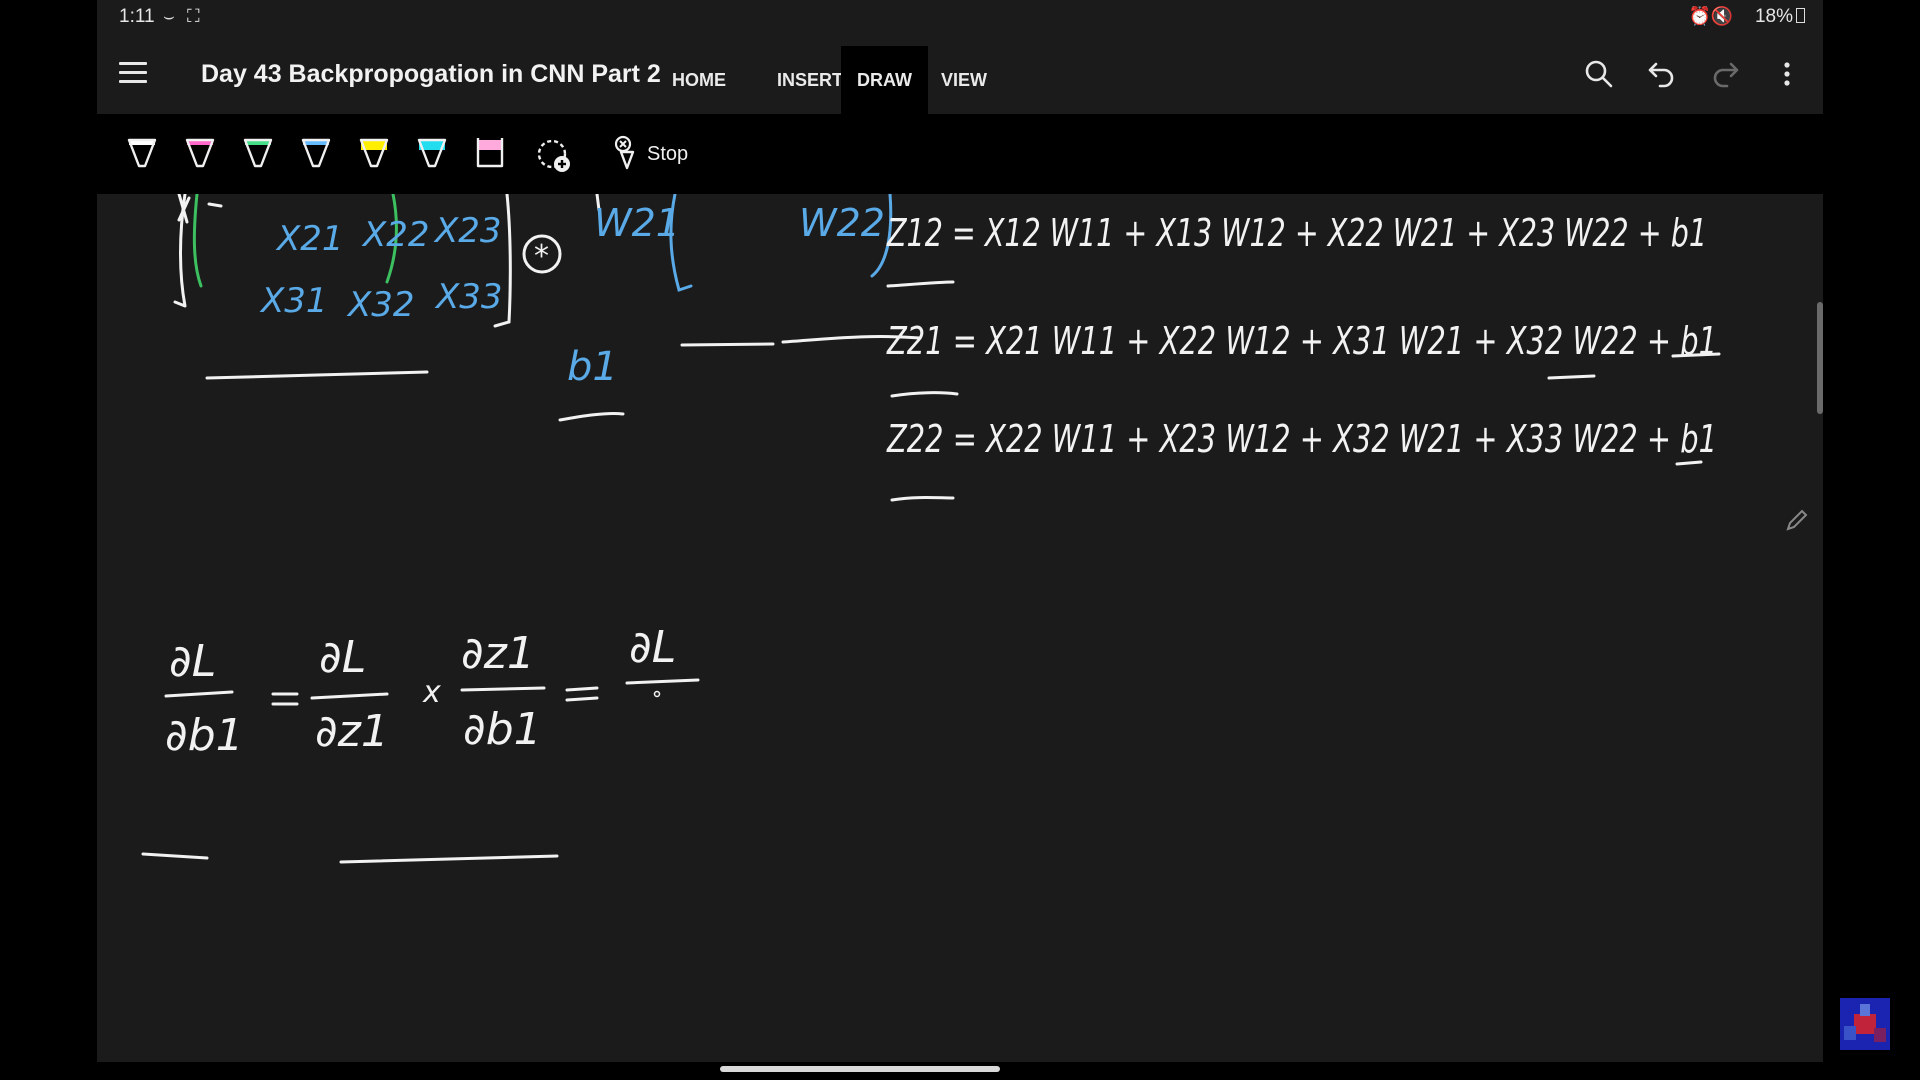 The height and width of the screenshot is (1080, 1920). Describe the element at coordinates (1797, 520) in the screenshot. I see `pencil-icon` at that location.